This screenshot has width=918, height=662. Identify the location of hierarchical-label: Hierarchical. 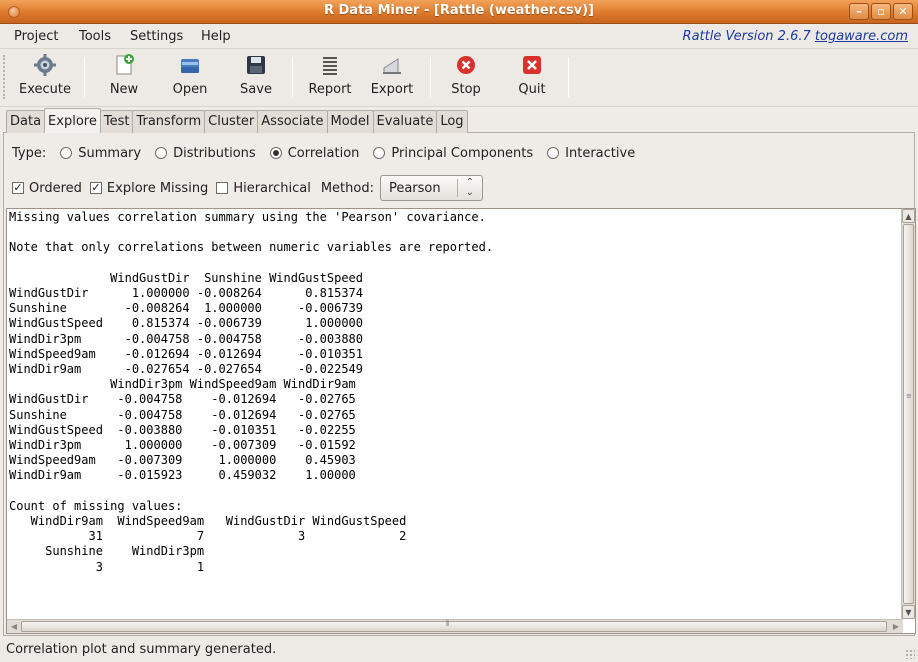
(272, 188).